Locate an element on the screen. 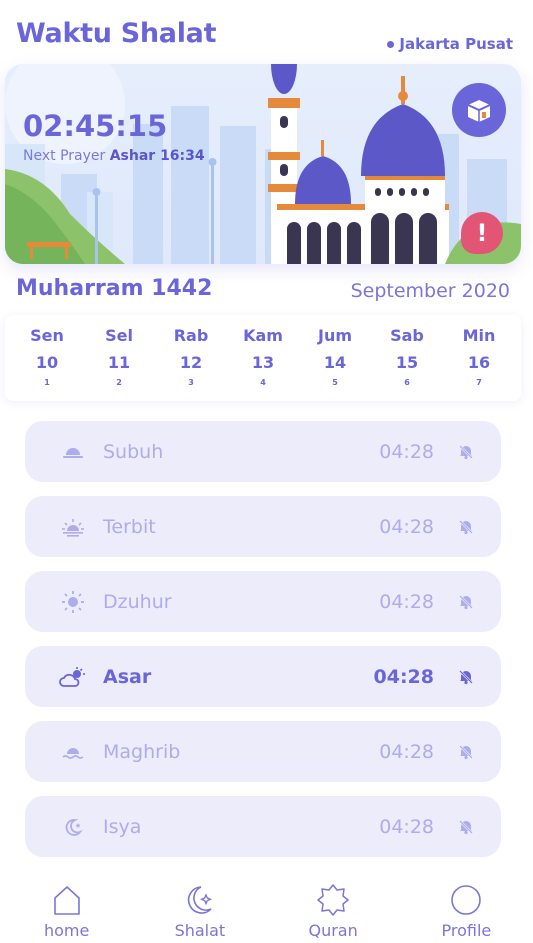 The height and width of the screenshot is (943, 533). day-name: Jum is located at coordinates (334, 335).